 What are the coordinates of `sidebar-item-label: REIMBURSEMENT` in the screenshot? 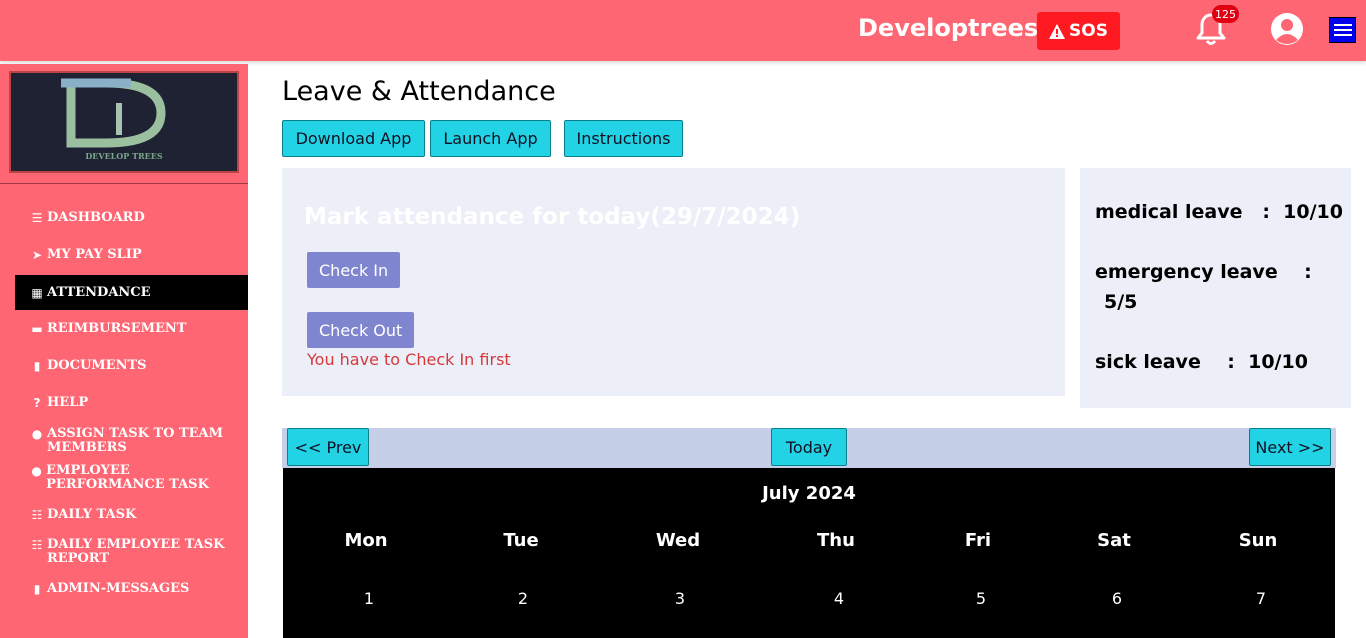 It's located at (117, 328).